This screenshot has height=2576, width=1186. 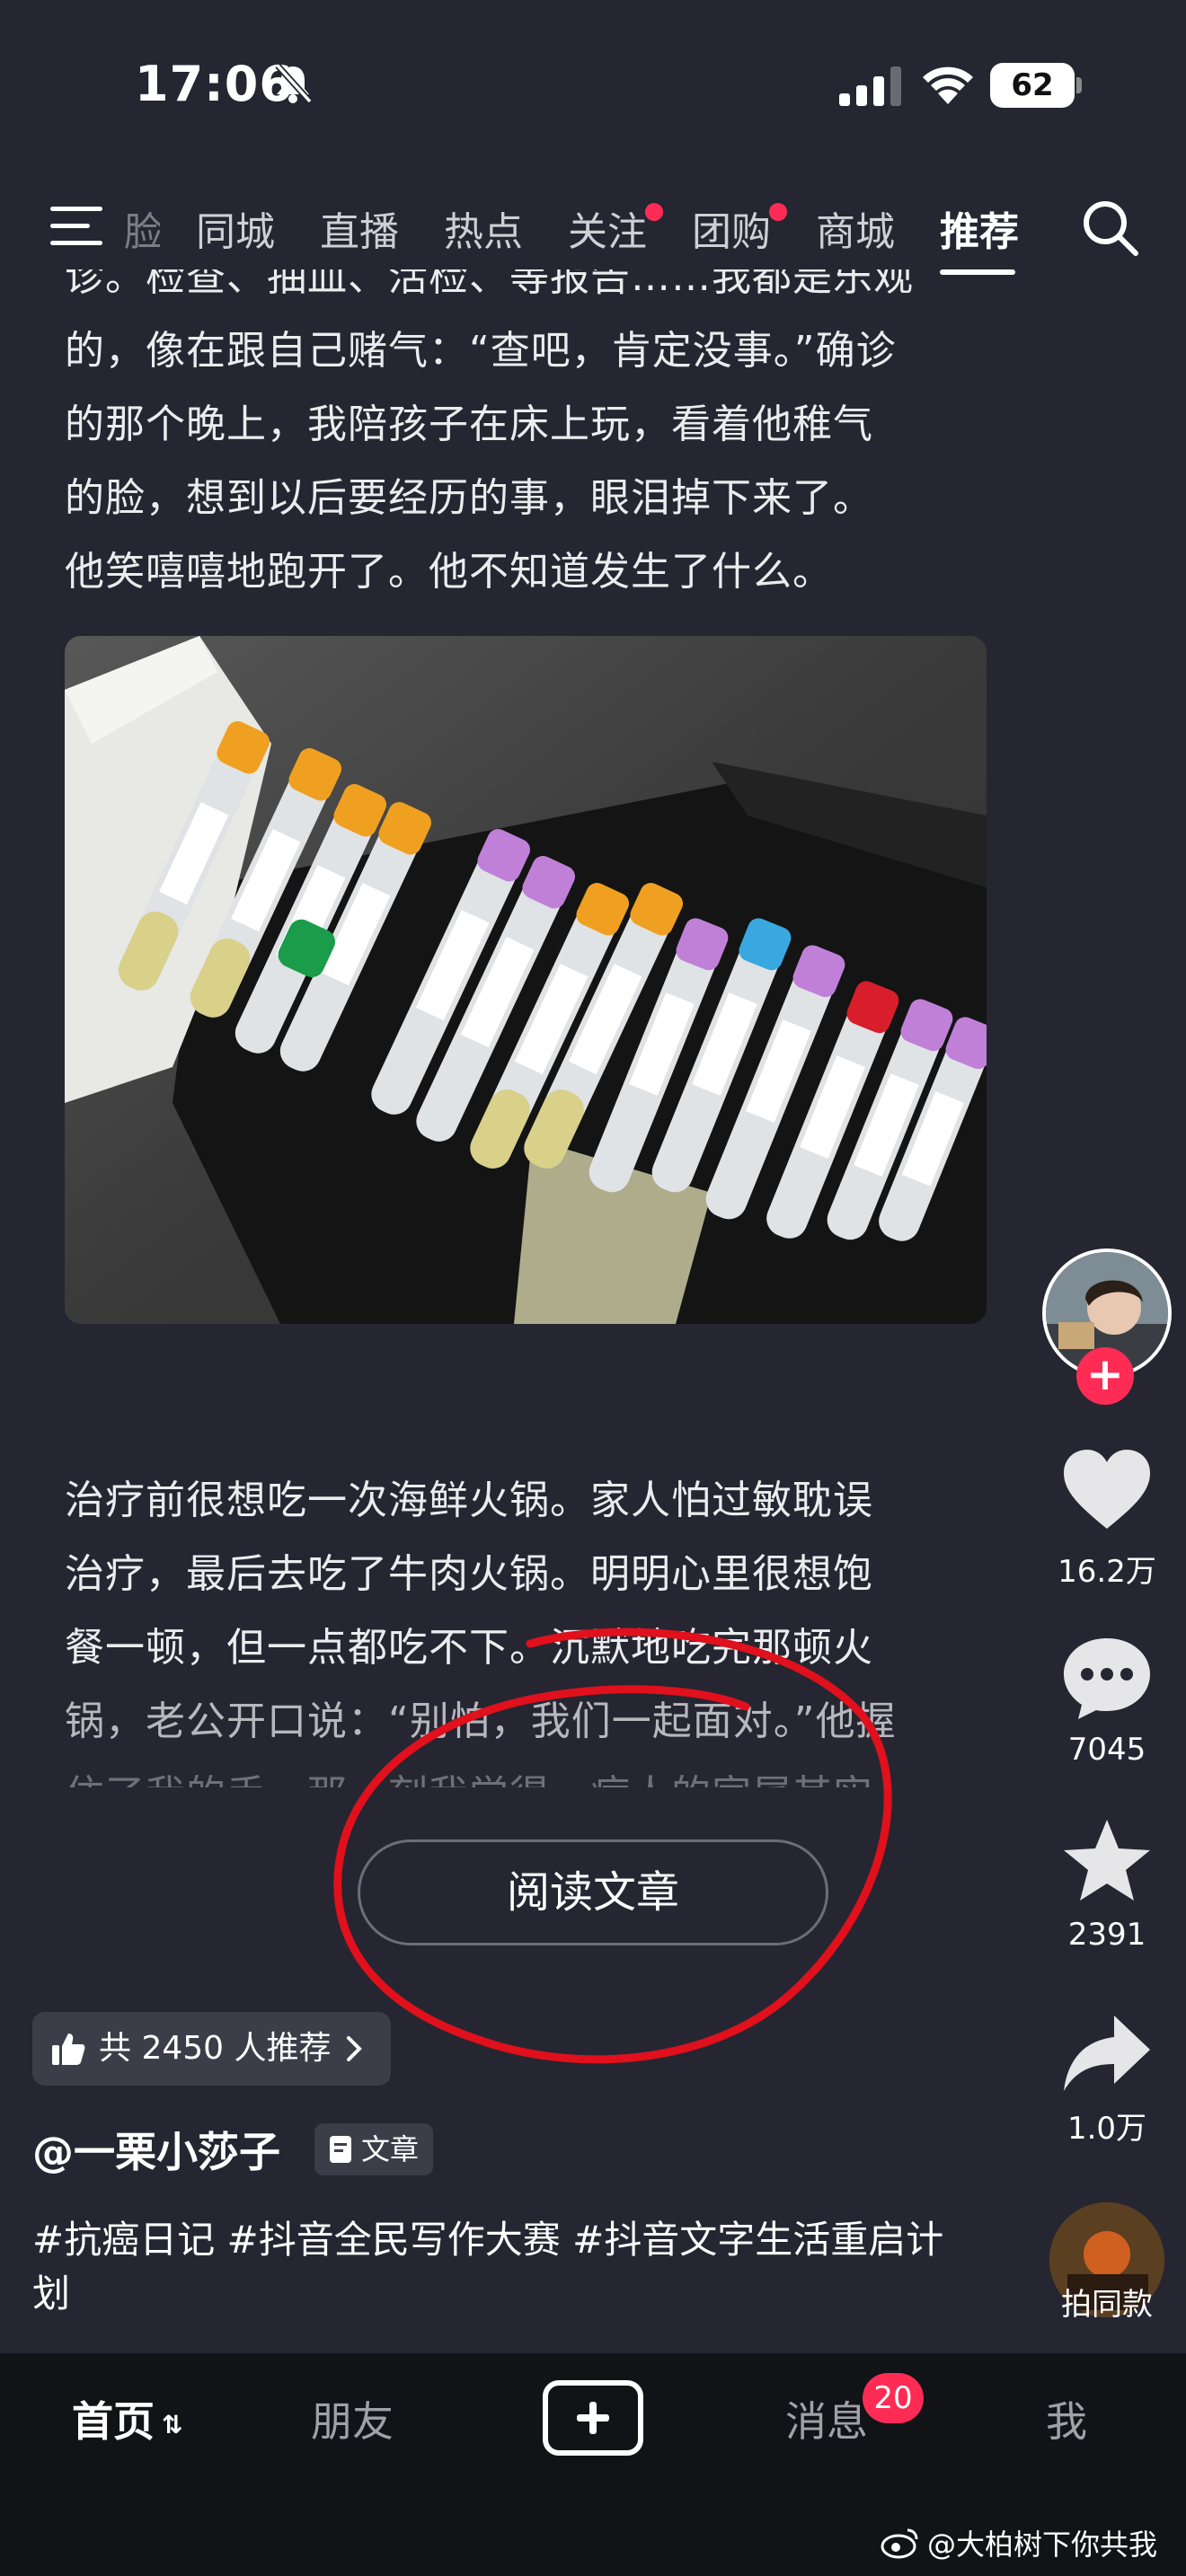 I want to click on signal-icon, so click(x=870, y=86).